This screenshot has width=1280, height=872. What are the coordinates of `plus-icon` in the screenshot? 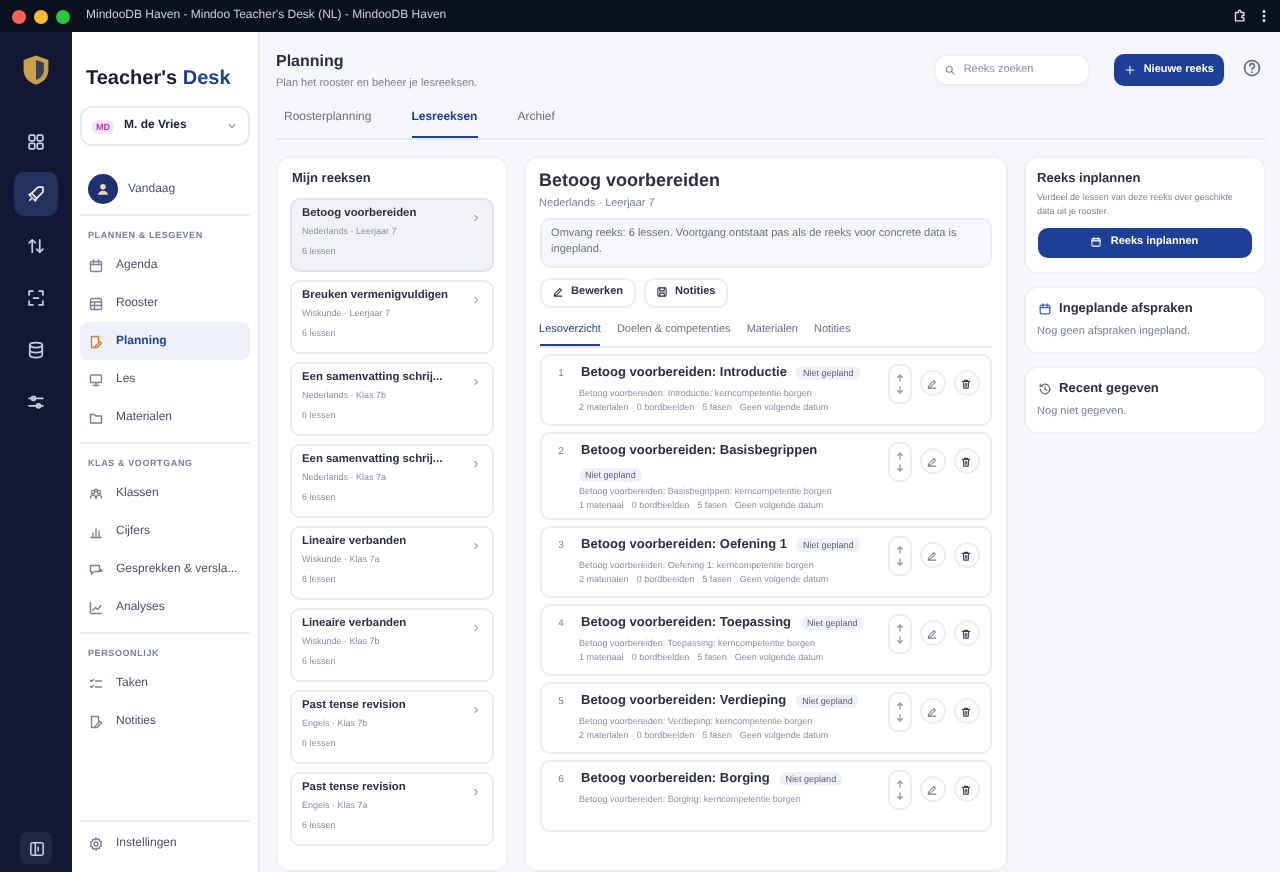 It's located at (1129, 70).